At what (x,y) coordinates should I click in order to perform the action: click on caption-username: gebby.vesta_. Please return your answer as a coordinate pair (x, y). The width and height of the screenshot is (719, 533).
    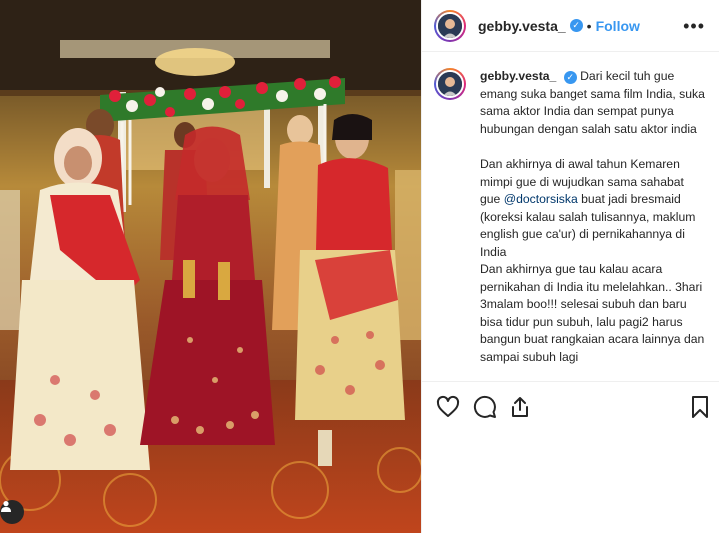
    Looking at the image, I should click on (518, 76).